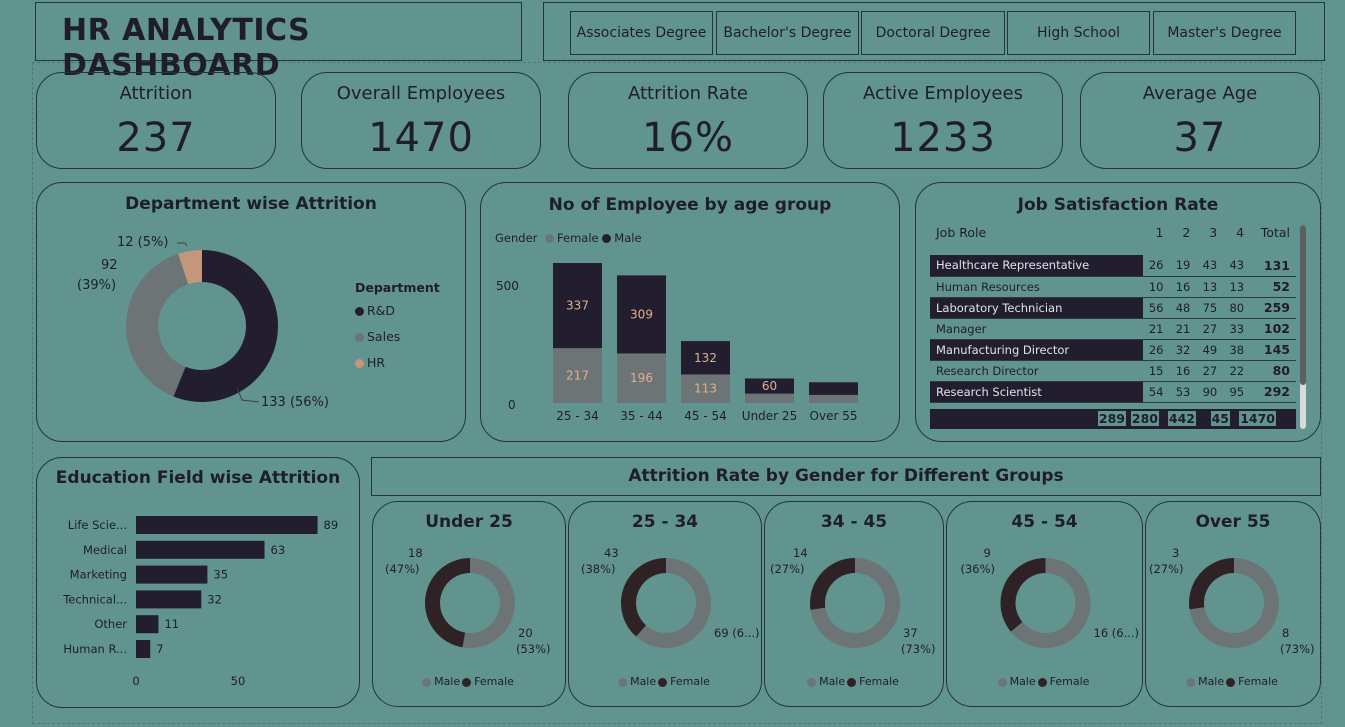 This screenshot has width=1345, height=727. What do you see at coordinates (1036, 265) in the screenshot?
I see `job-role-cell: Healthcare Representative` at bounding box center [1036, 265].